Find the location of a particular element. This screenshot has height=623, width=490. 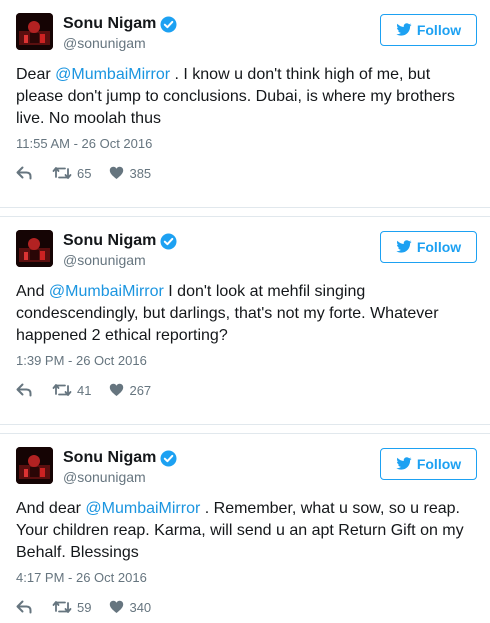

timestamp: 11:55 AM - 26 Oct 2016 is located at coordinates (84, 143).